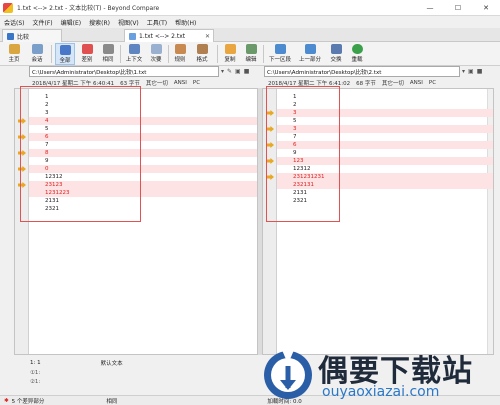 The height and width of the screenshot is (405, 500). I want to click on copy-arrow-icon, so click(230, 49).